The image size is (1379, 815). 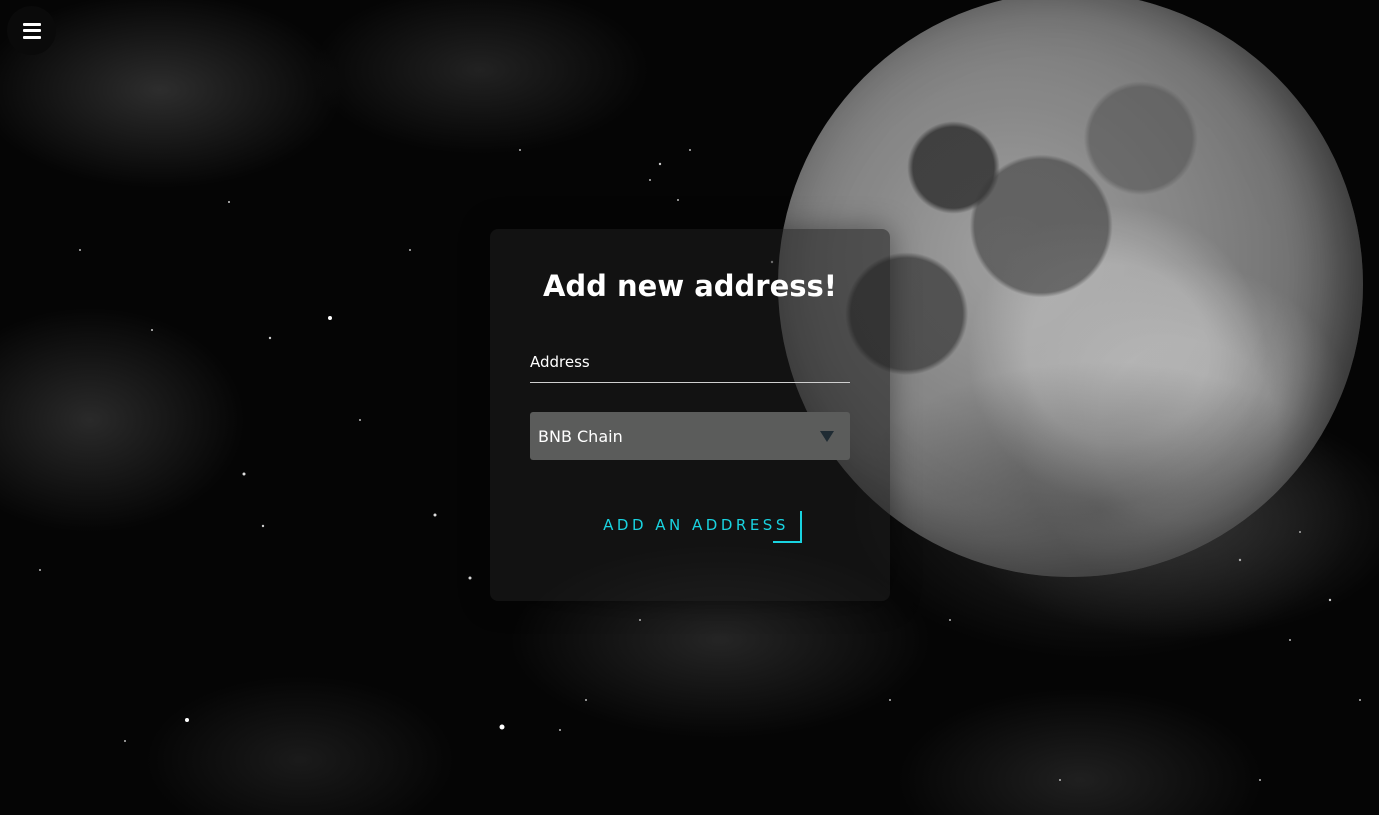 I want to click on chain-select-value: BNB Chain, so click(x=580, y=436).